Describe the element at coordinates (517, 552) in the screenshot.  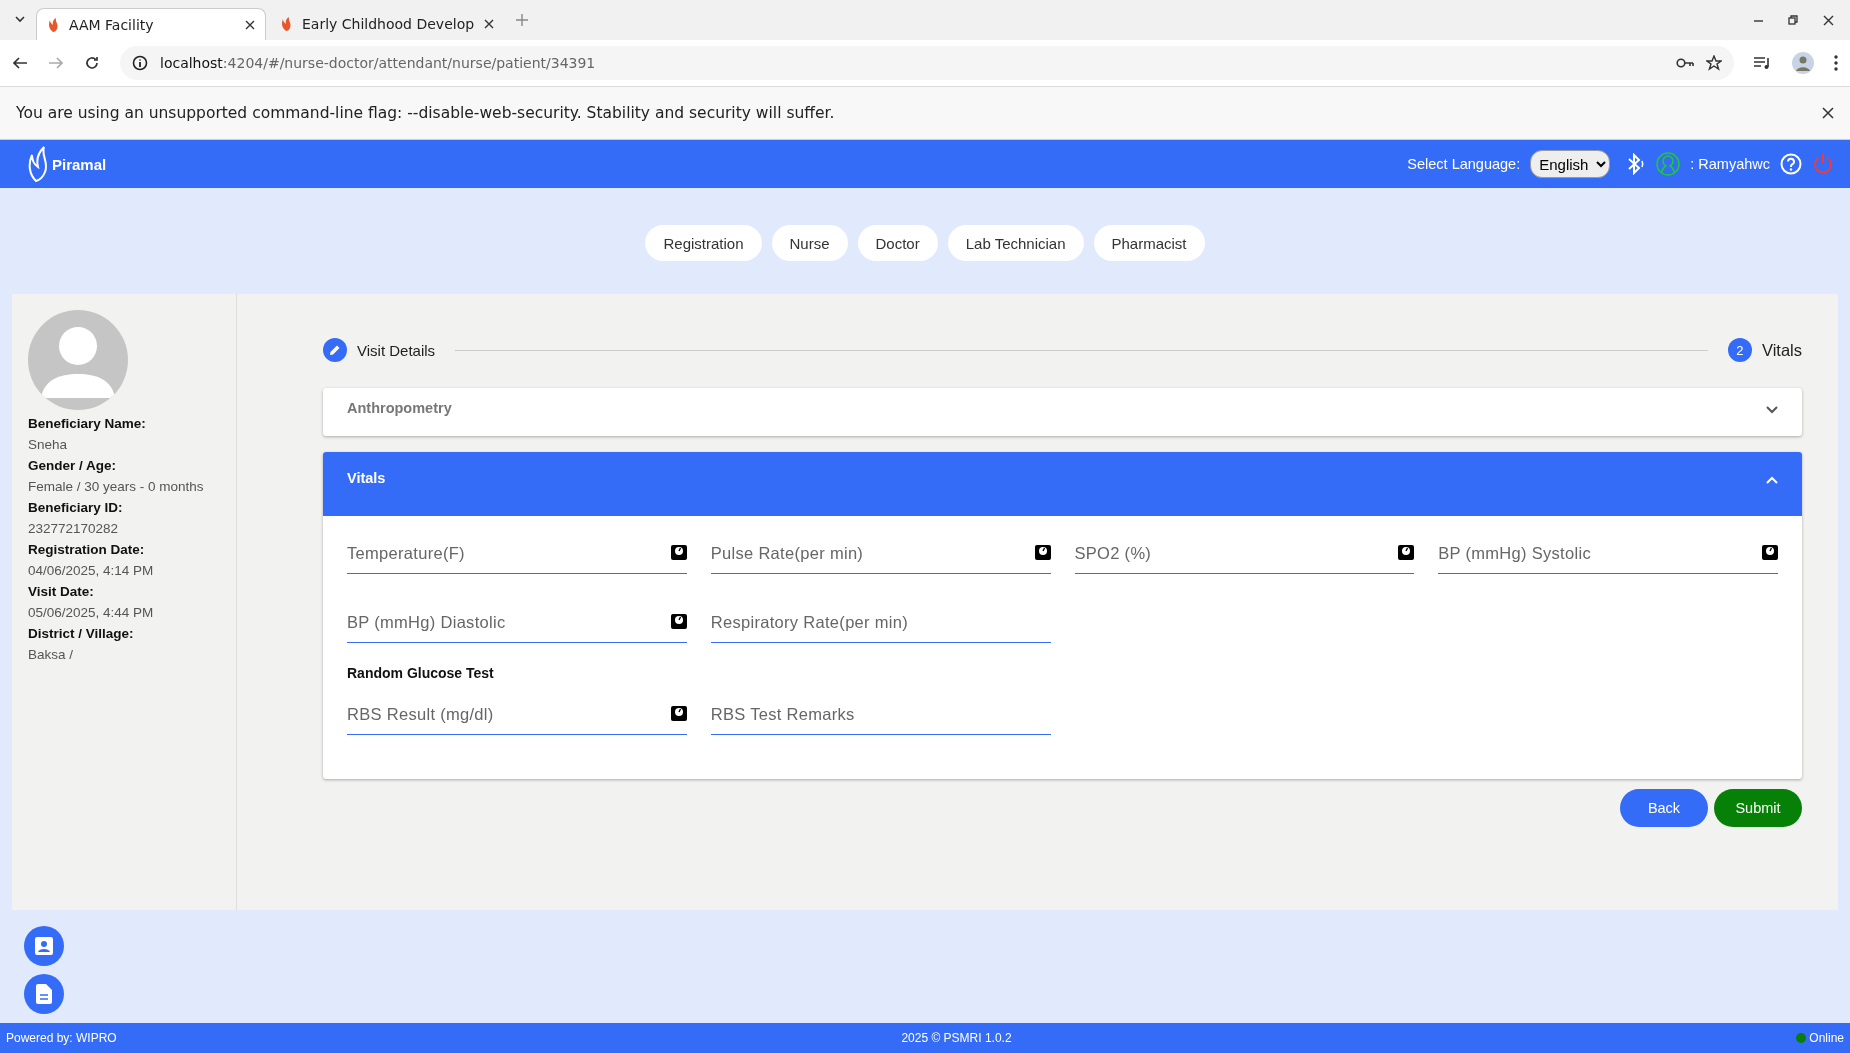
I see `input-field: Temperature(F)` at that location.